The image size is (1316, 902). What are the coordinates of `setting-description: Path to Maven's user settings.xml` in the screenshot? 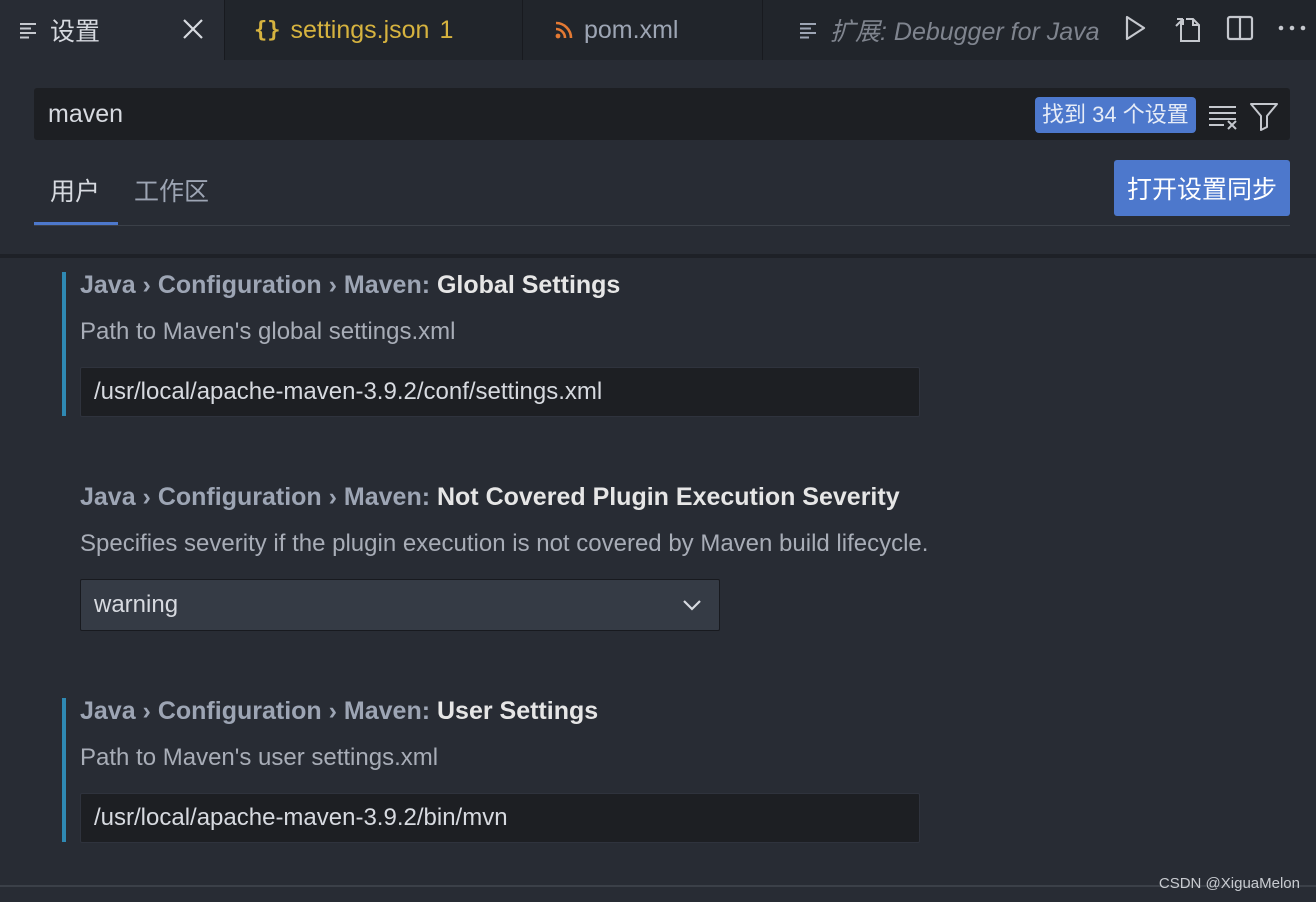 It's located at (259, 757).